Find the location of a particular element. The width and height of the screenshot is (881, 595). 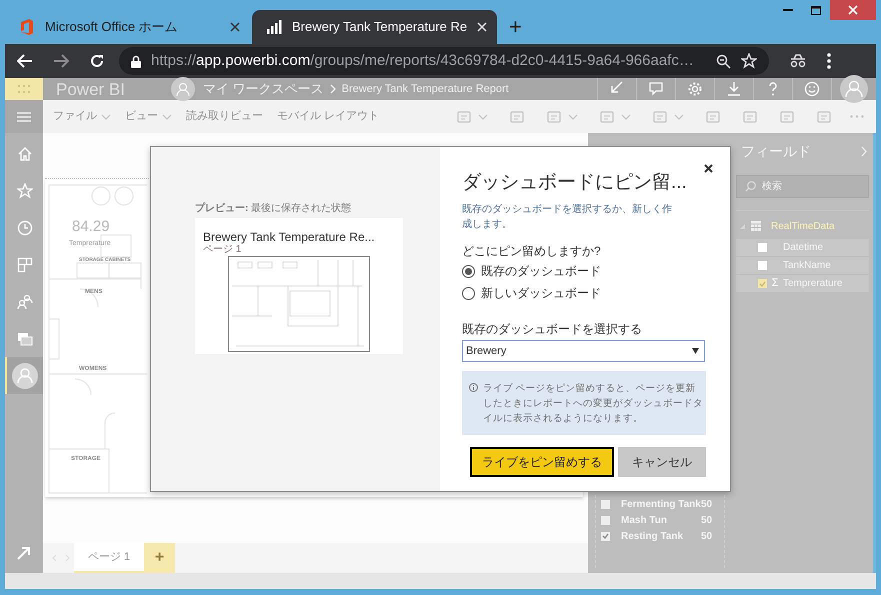

brand-name: Power BI is located at coordinates (90, 89).